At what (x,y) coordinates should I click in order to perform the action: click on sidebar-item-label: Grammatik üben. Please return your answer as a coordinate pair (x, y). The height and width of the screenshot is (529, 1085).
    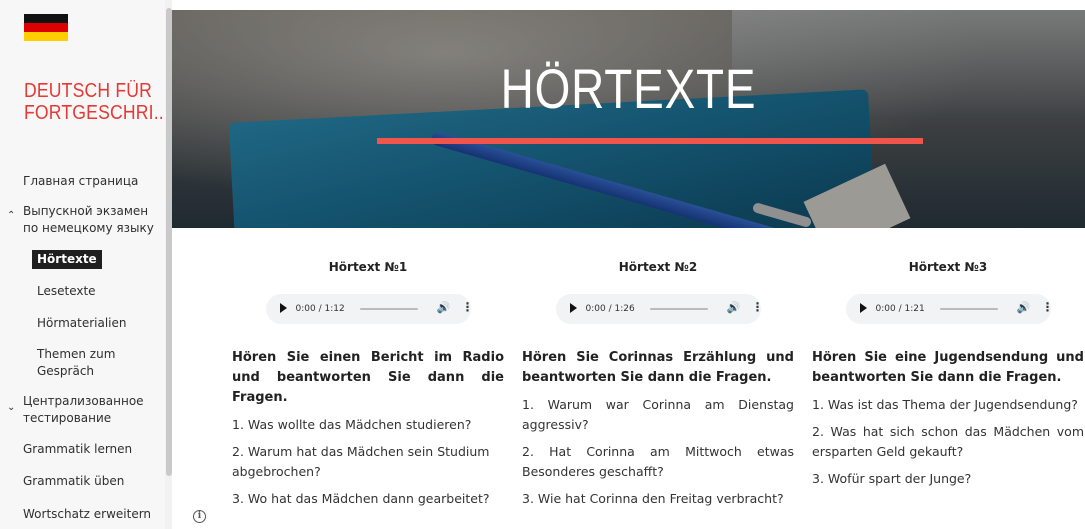
    Looking at the image, I should click on (74, 481).